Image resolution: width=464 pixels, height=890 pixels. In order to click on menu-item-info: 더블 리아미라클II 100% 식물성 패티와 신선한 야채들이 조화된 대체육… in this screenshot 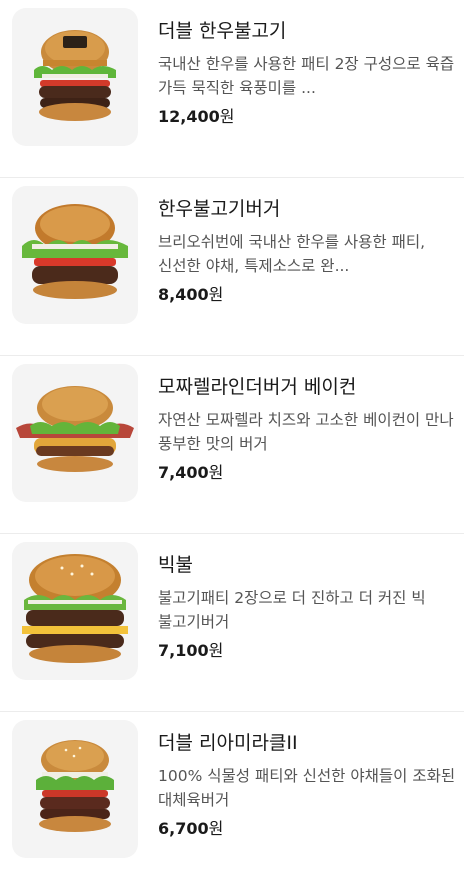, I will do `click(308, 783)`.